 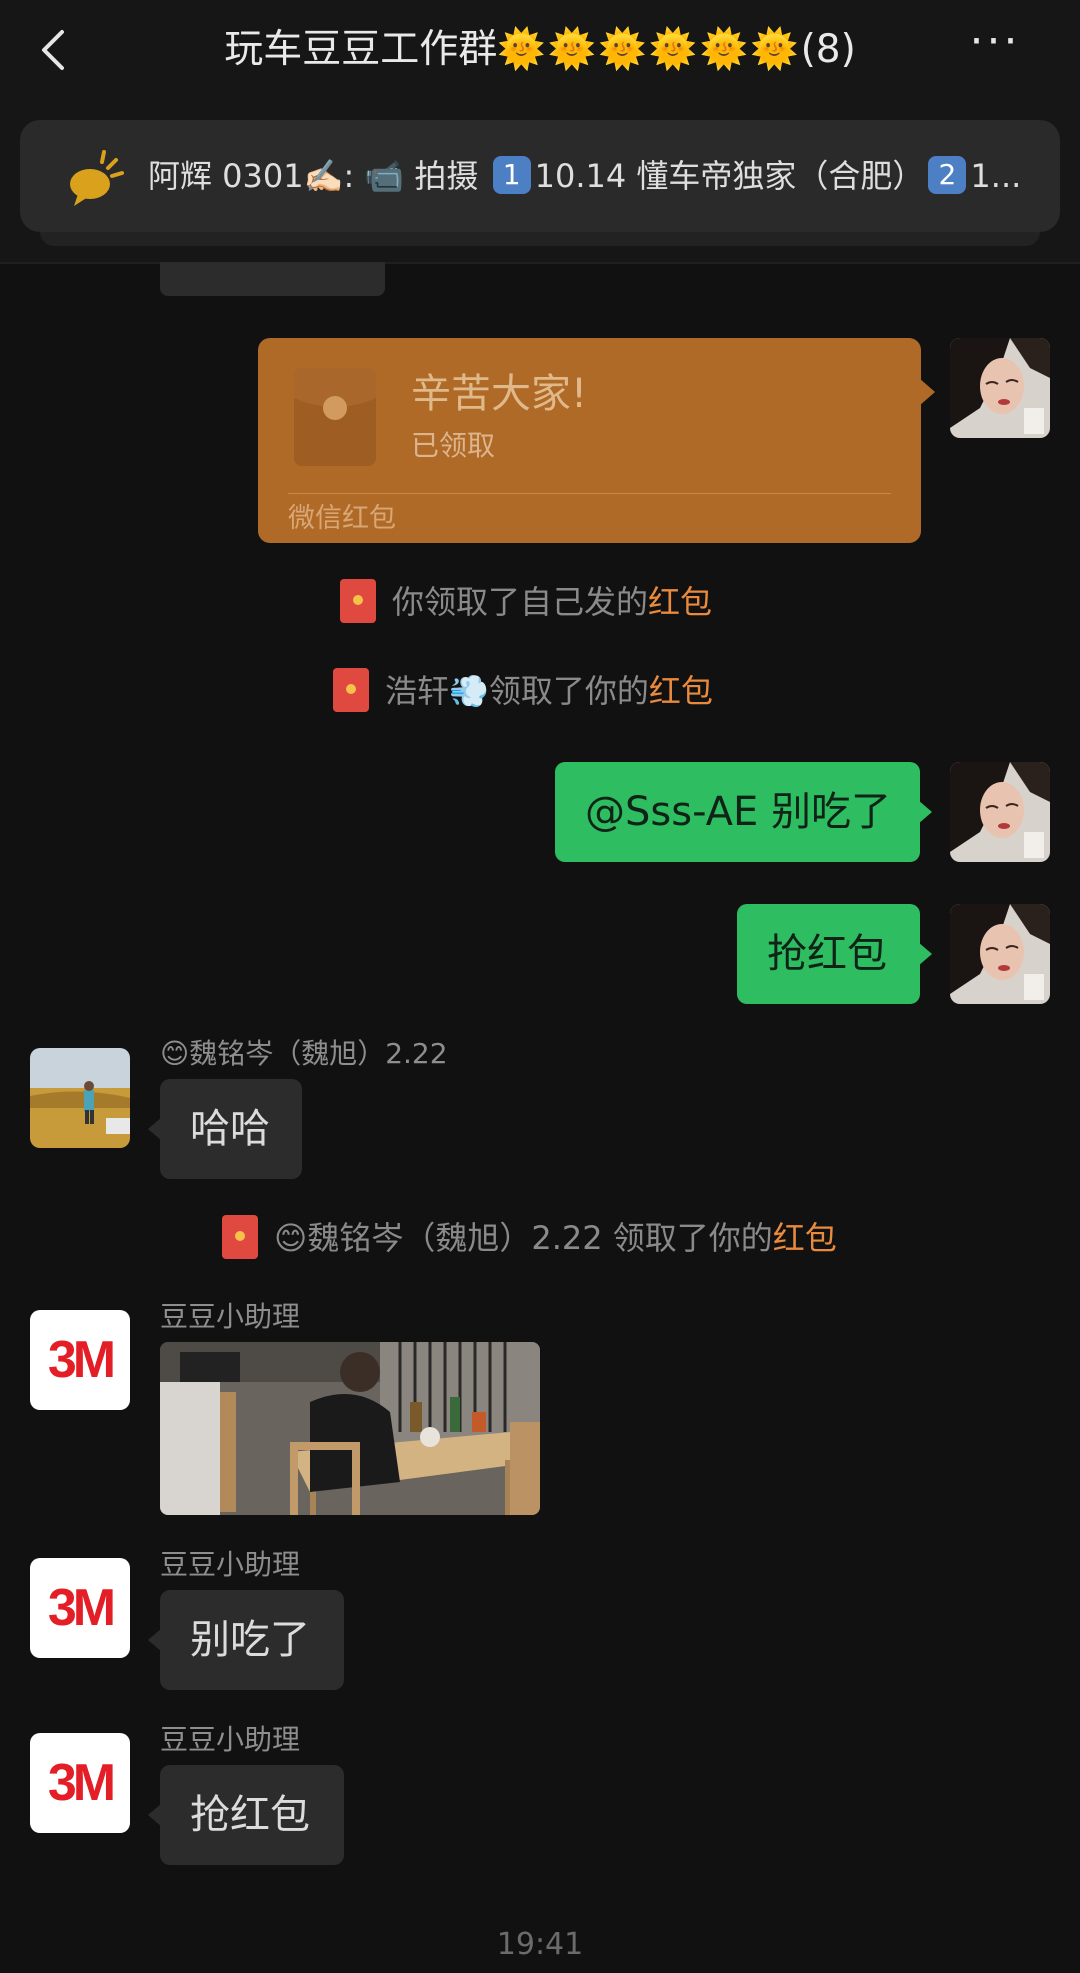 I want to click on message-text: @Sss-AE 别吃了, so click(x=738, y=812).